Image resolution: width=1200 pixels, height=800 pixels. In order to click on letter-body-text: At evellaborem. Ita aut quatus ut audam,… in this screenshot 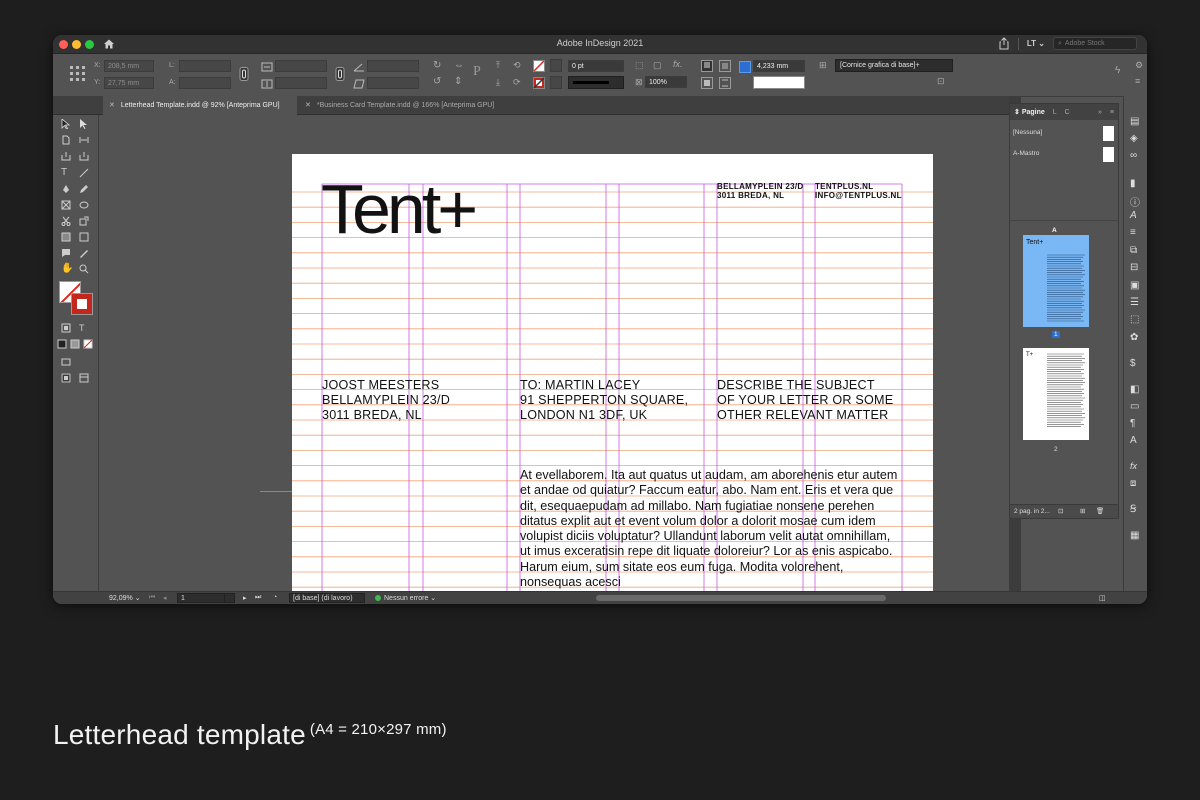, I will do `click(711, 529)`.